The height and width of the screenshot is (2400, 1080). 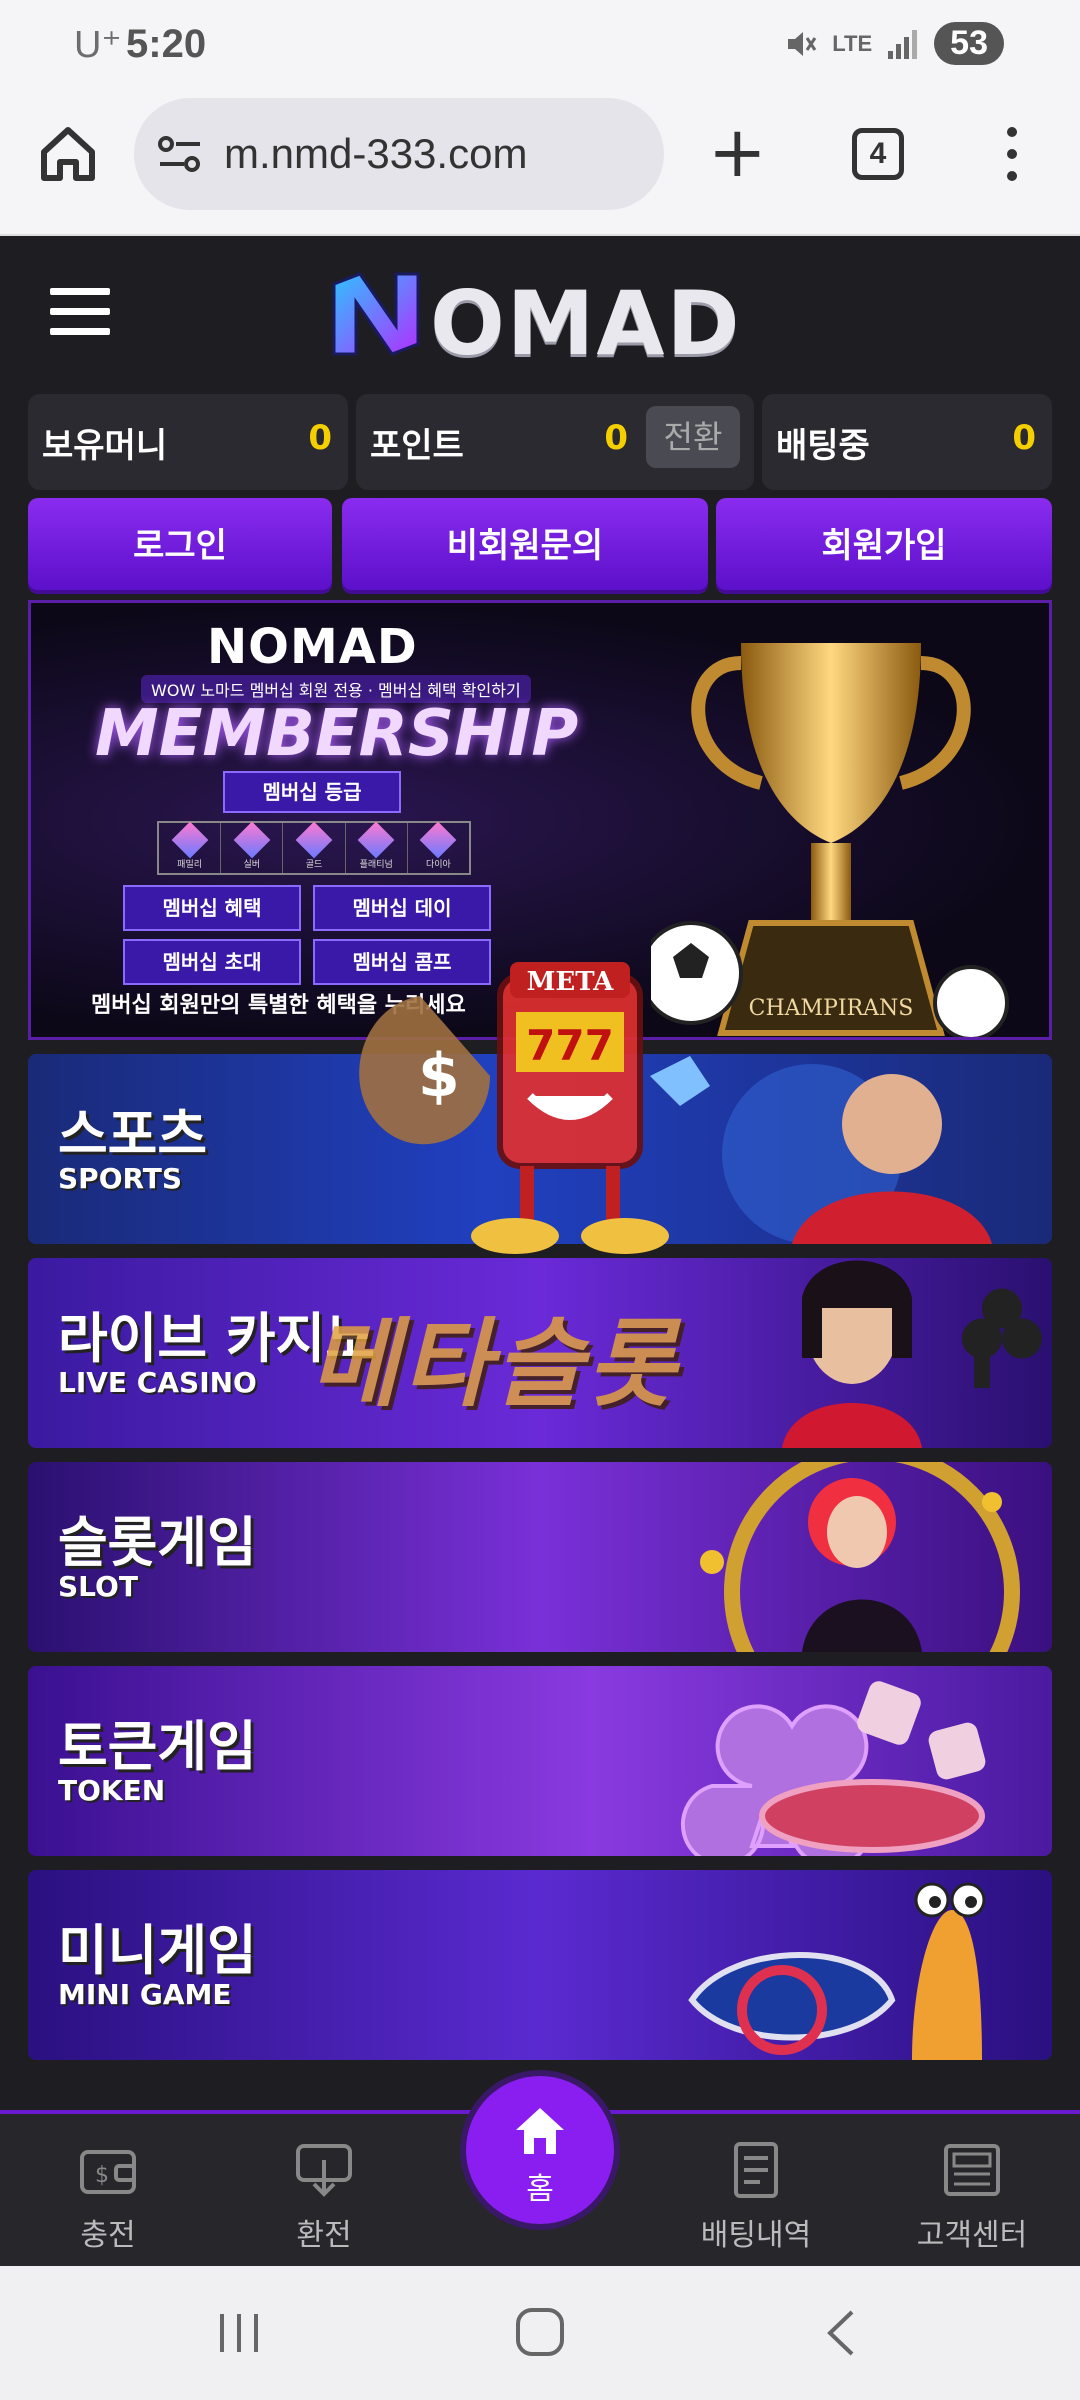 I want to click on browser-home-icon, so click(x=68, y=154).